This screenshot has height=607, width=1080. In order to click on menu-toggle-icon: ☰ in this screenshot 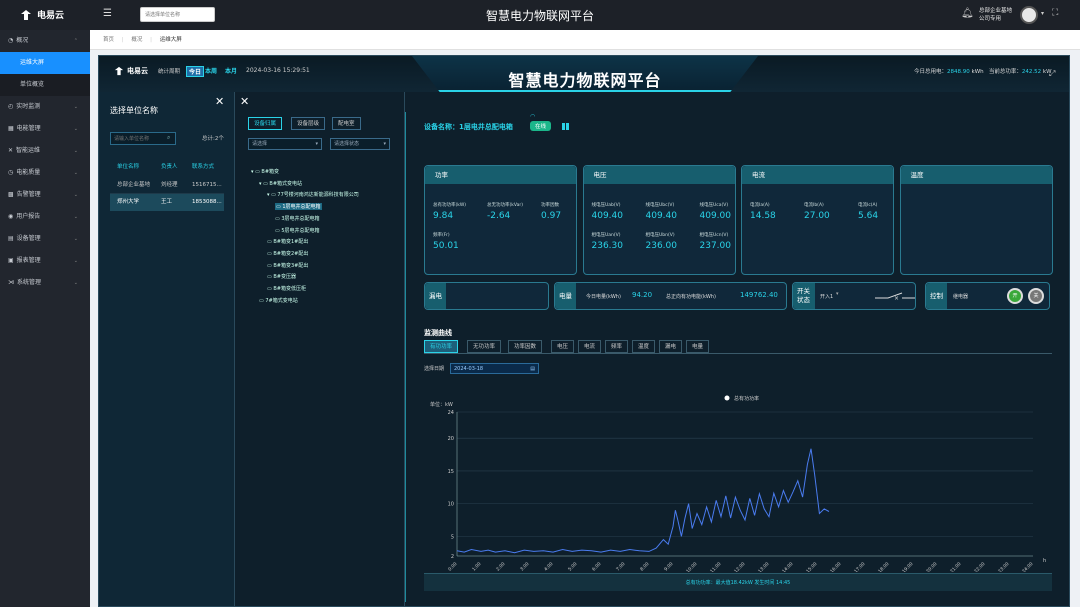, I will do `click(107, 13)`.